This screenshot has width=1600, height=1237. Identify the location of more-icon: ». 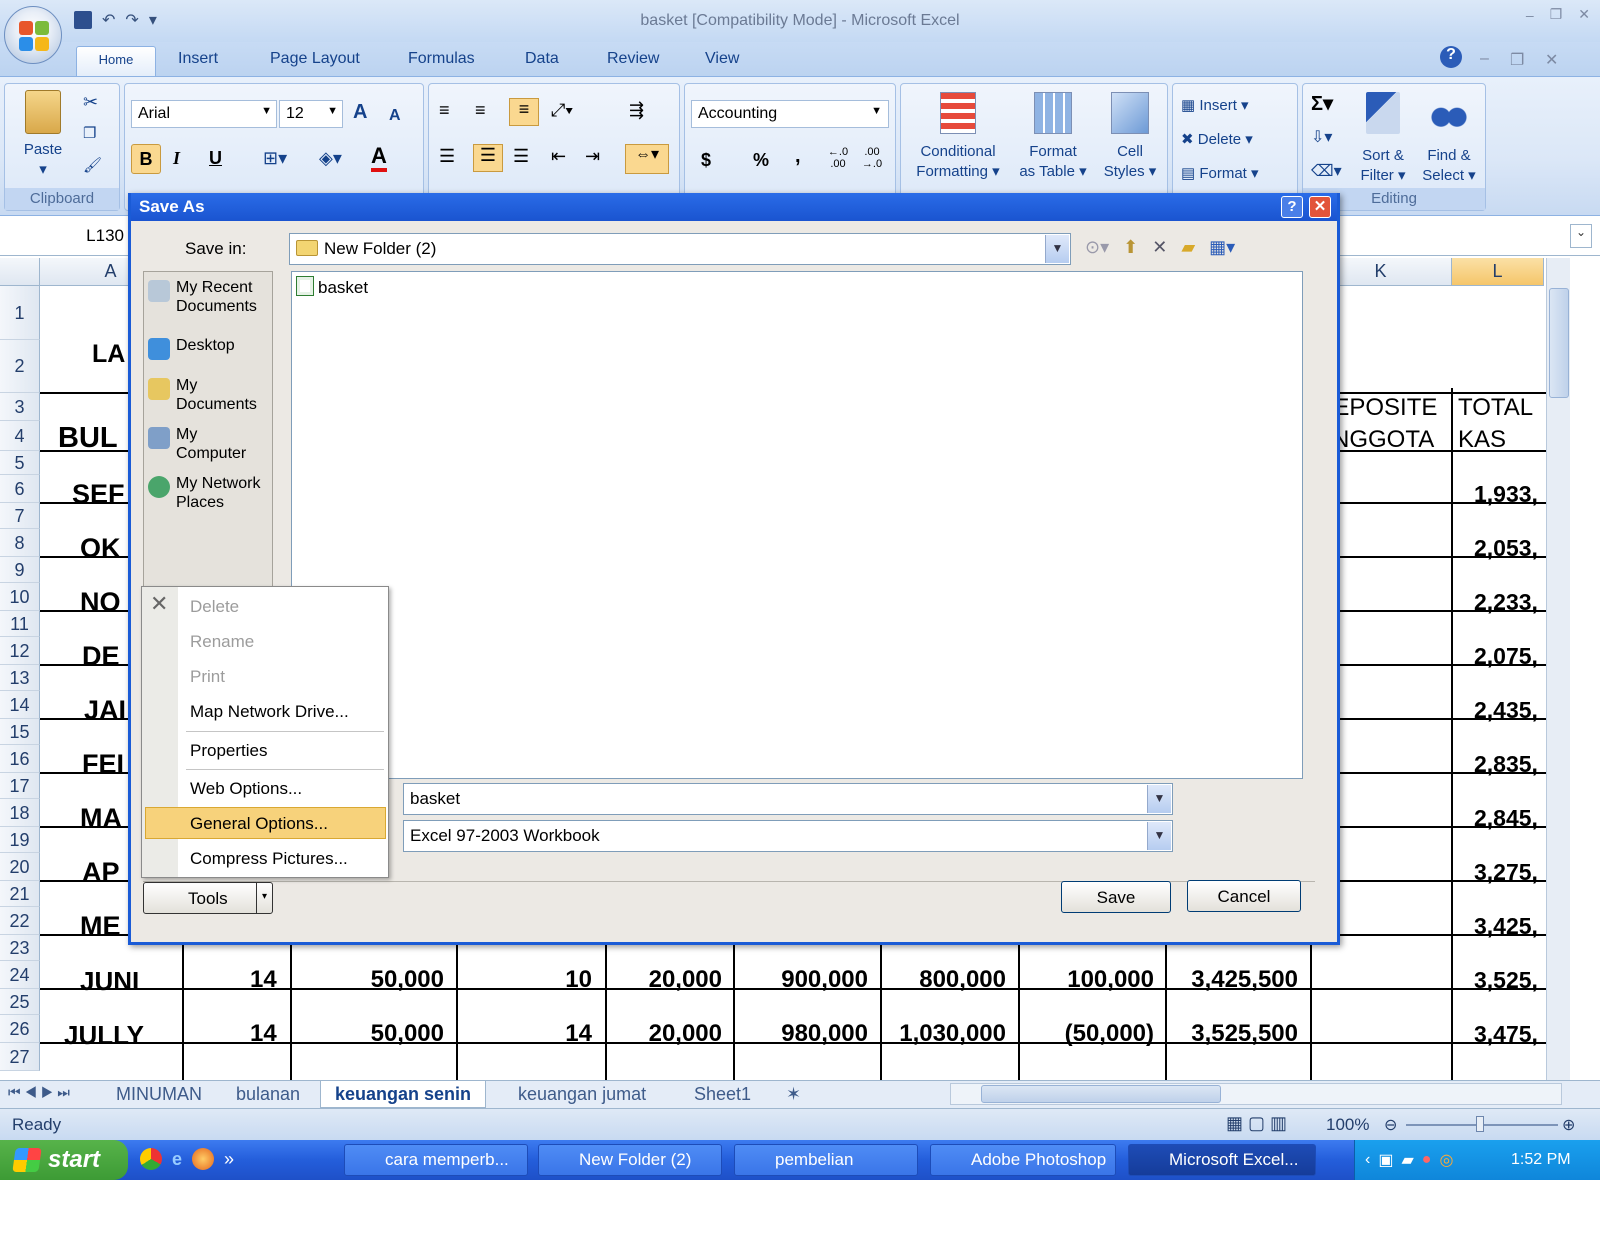
(229, 1159).